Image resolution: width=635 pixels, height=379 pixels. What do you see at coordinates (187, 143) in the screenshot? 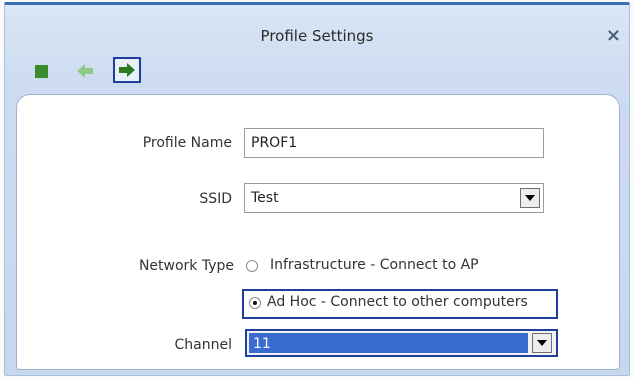
I see `profile-name-label: Profile Name` at bounding box center [187, 143].